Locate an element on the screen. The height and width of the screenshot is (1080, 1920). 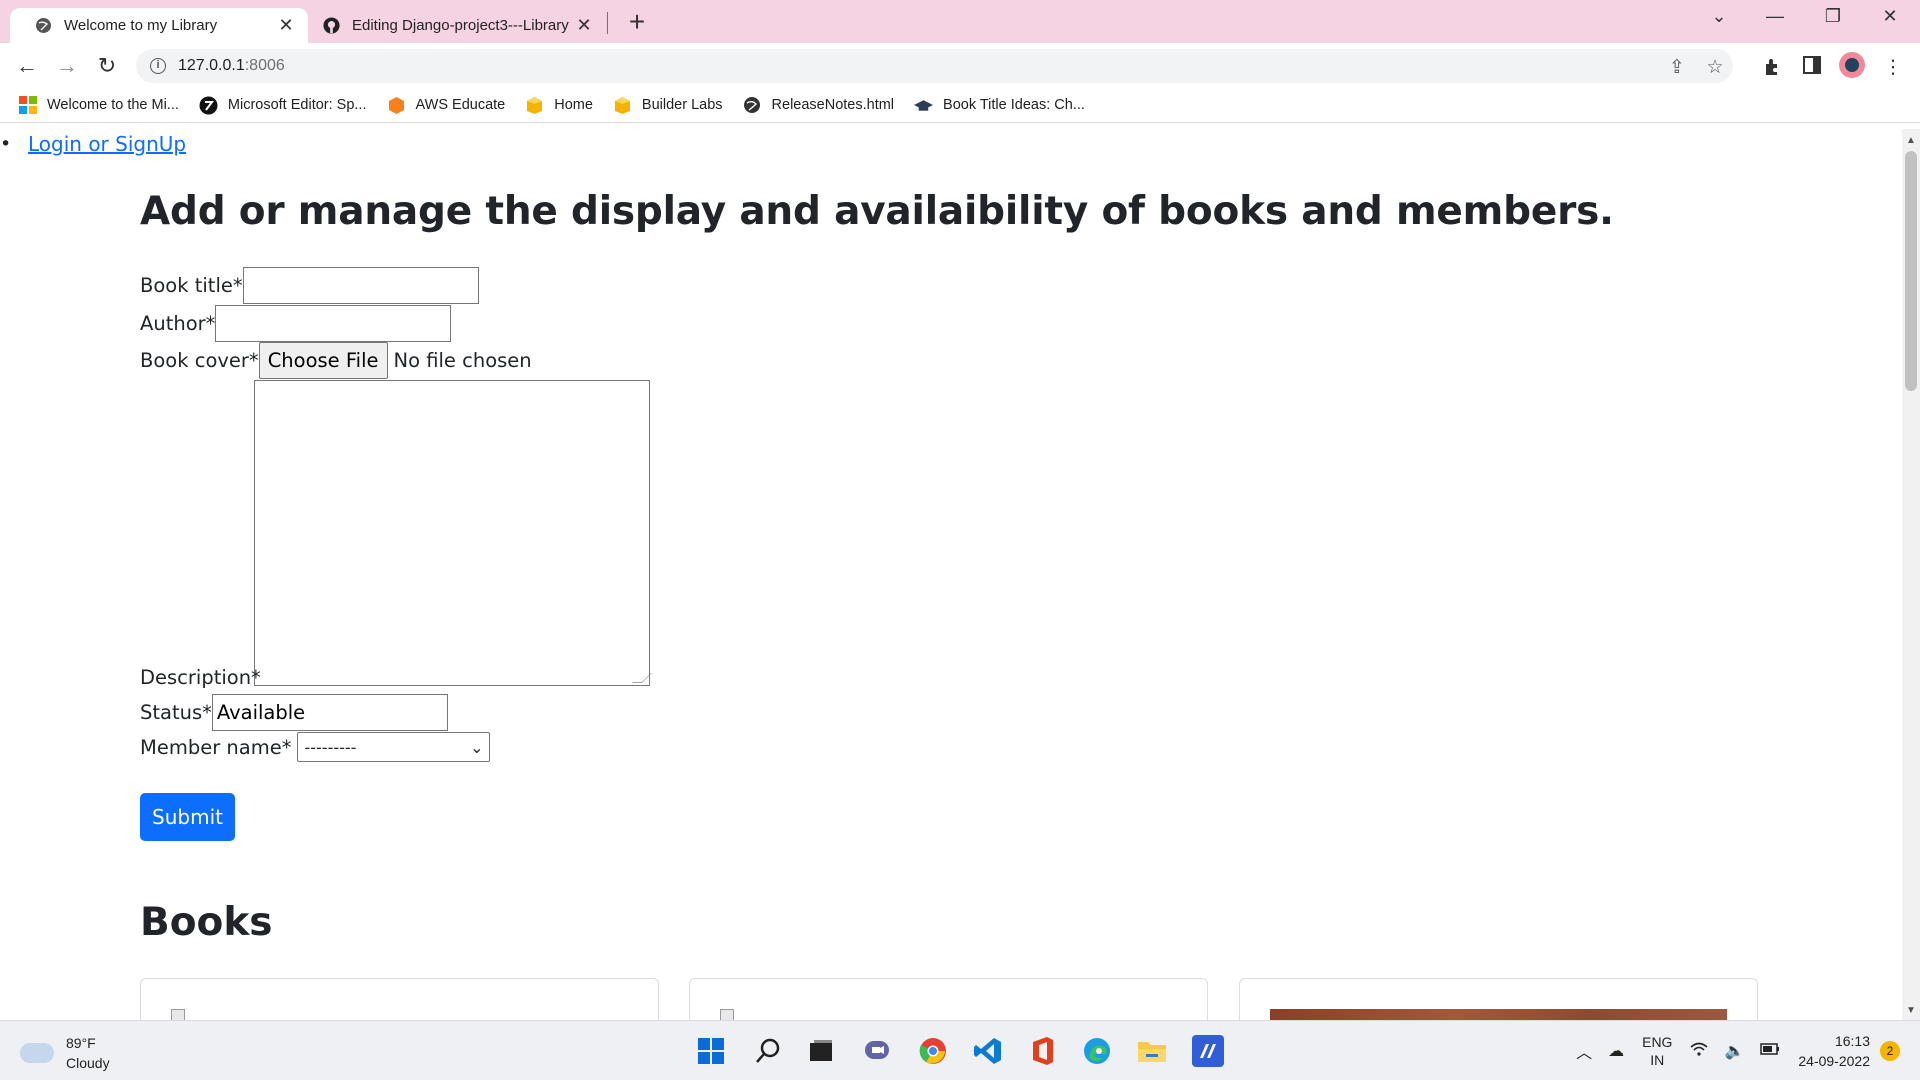
browser-toolbar: ← → ↻ i 127.0.0.1:8006 ⇪ ☆ ⋮ is located at coordinates (960, 65).